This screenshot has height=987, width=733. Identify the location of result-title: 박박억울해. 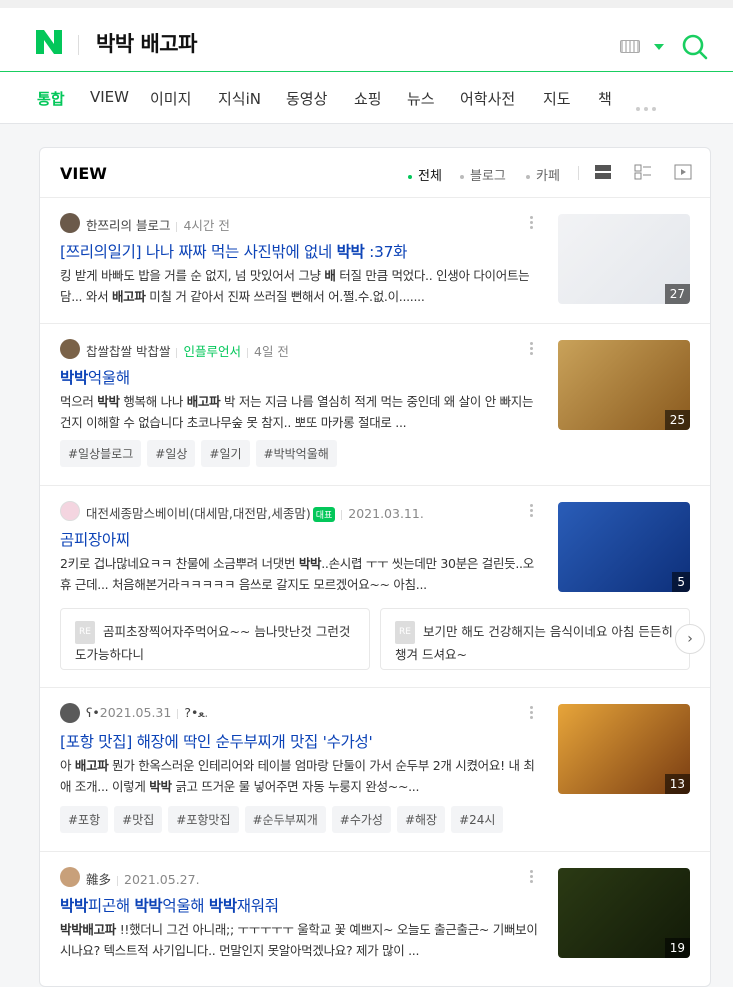
(95, 377).